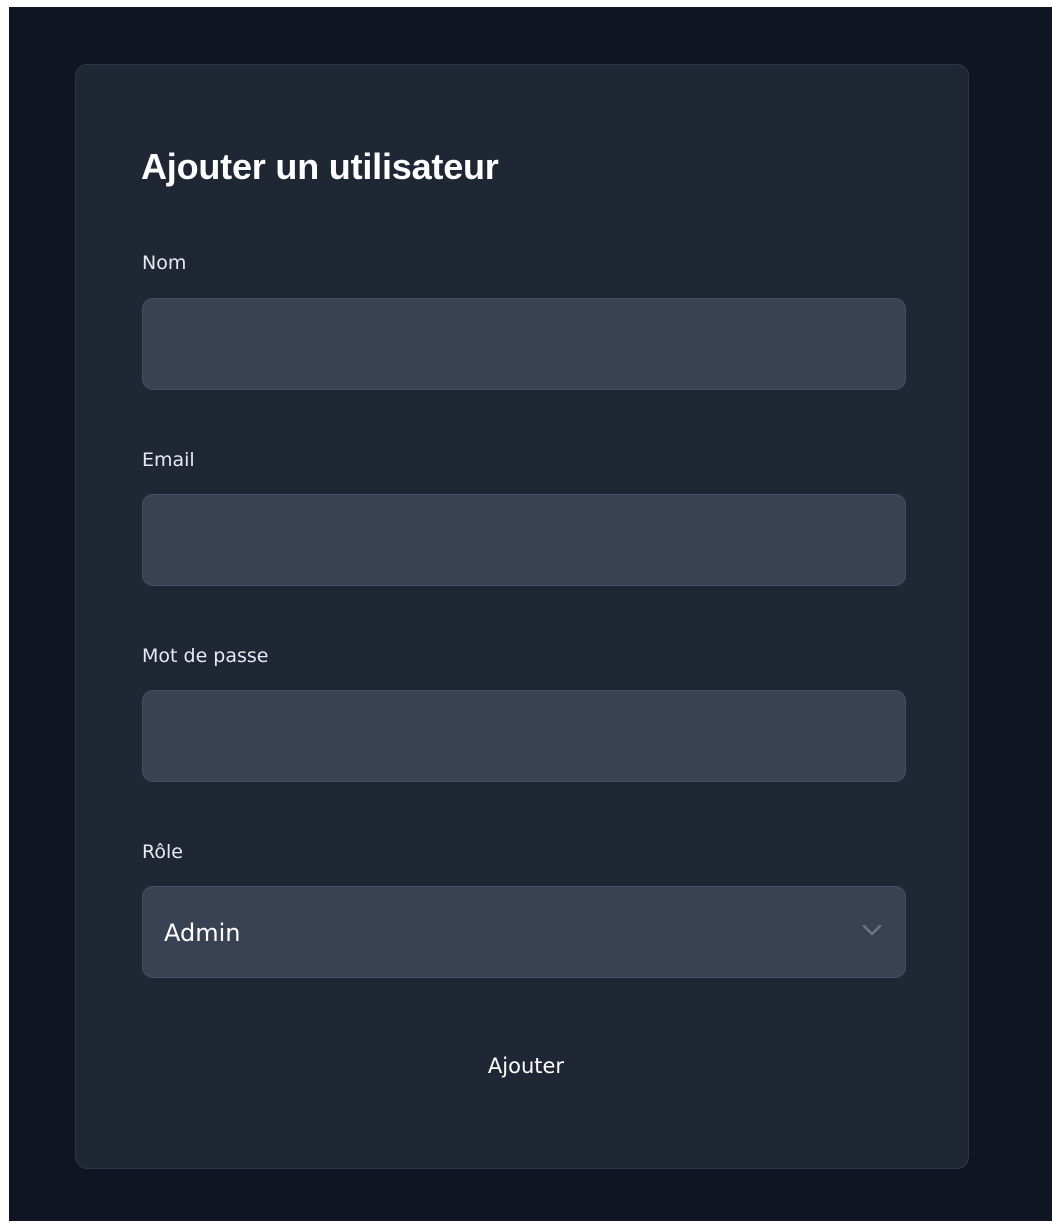  I want to click on name-label: Nom, so click(164, 263).